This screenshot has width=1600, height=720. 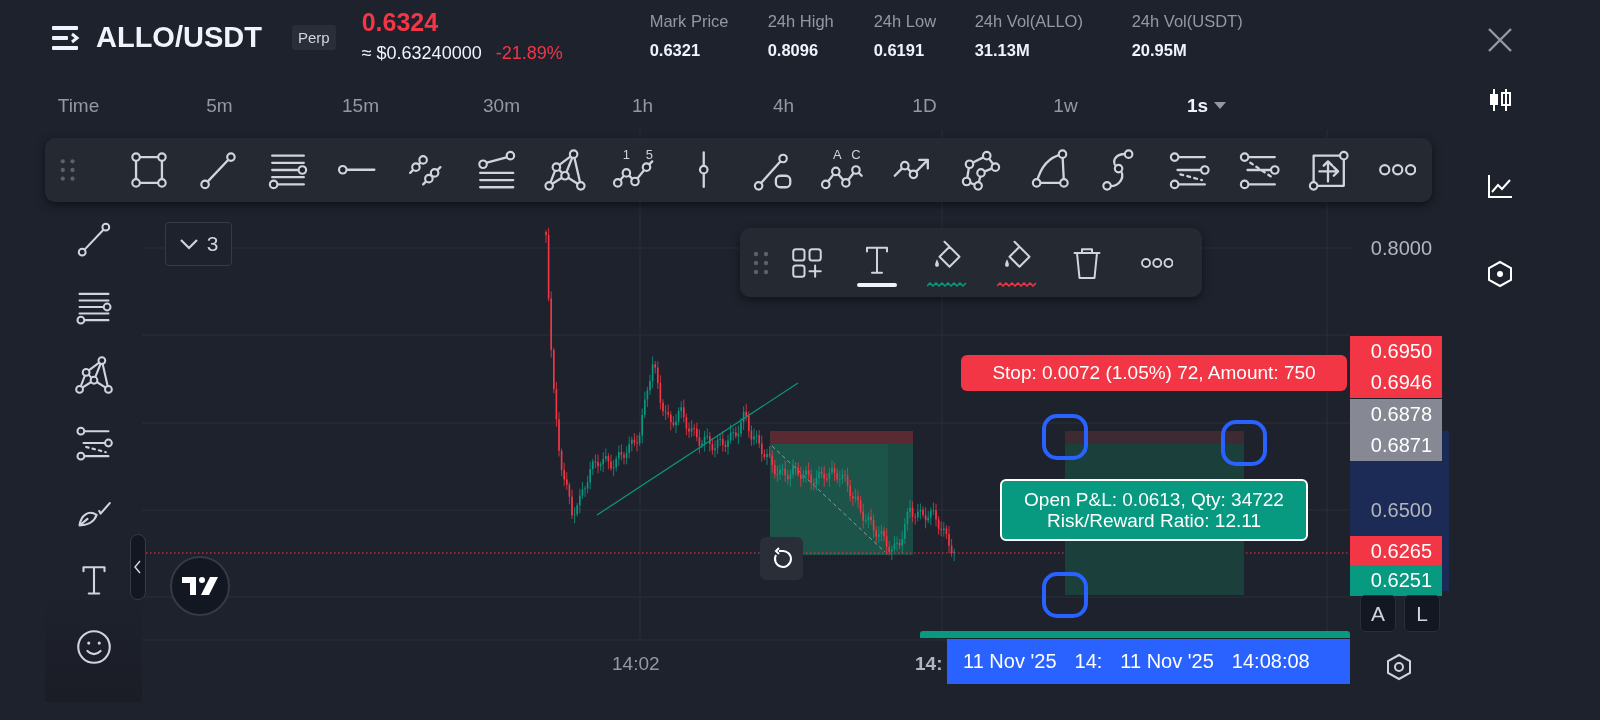 I want to click on usd-price: ≈ $0.63240000, so click(x=421, y=53).